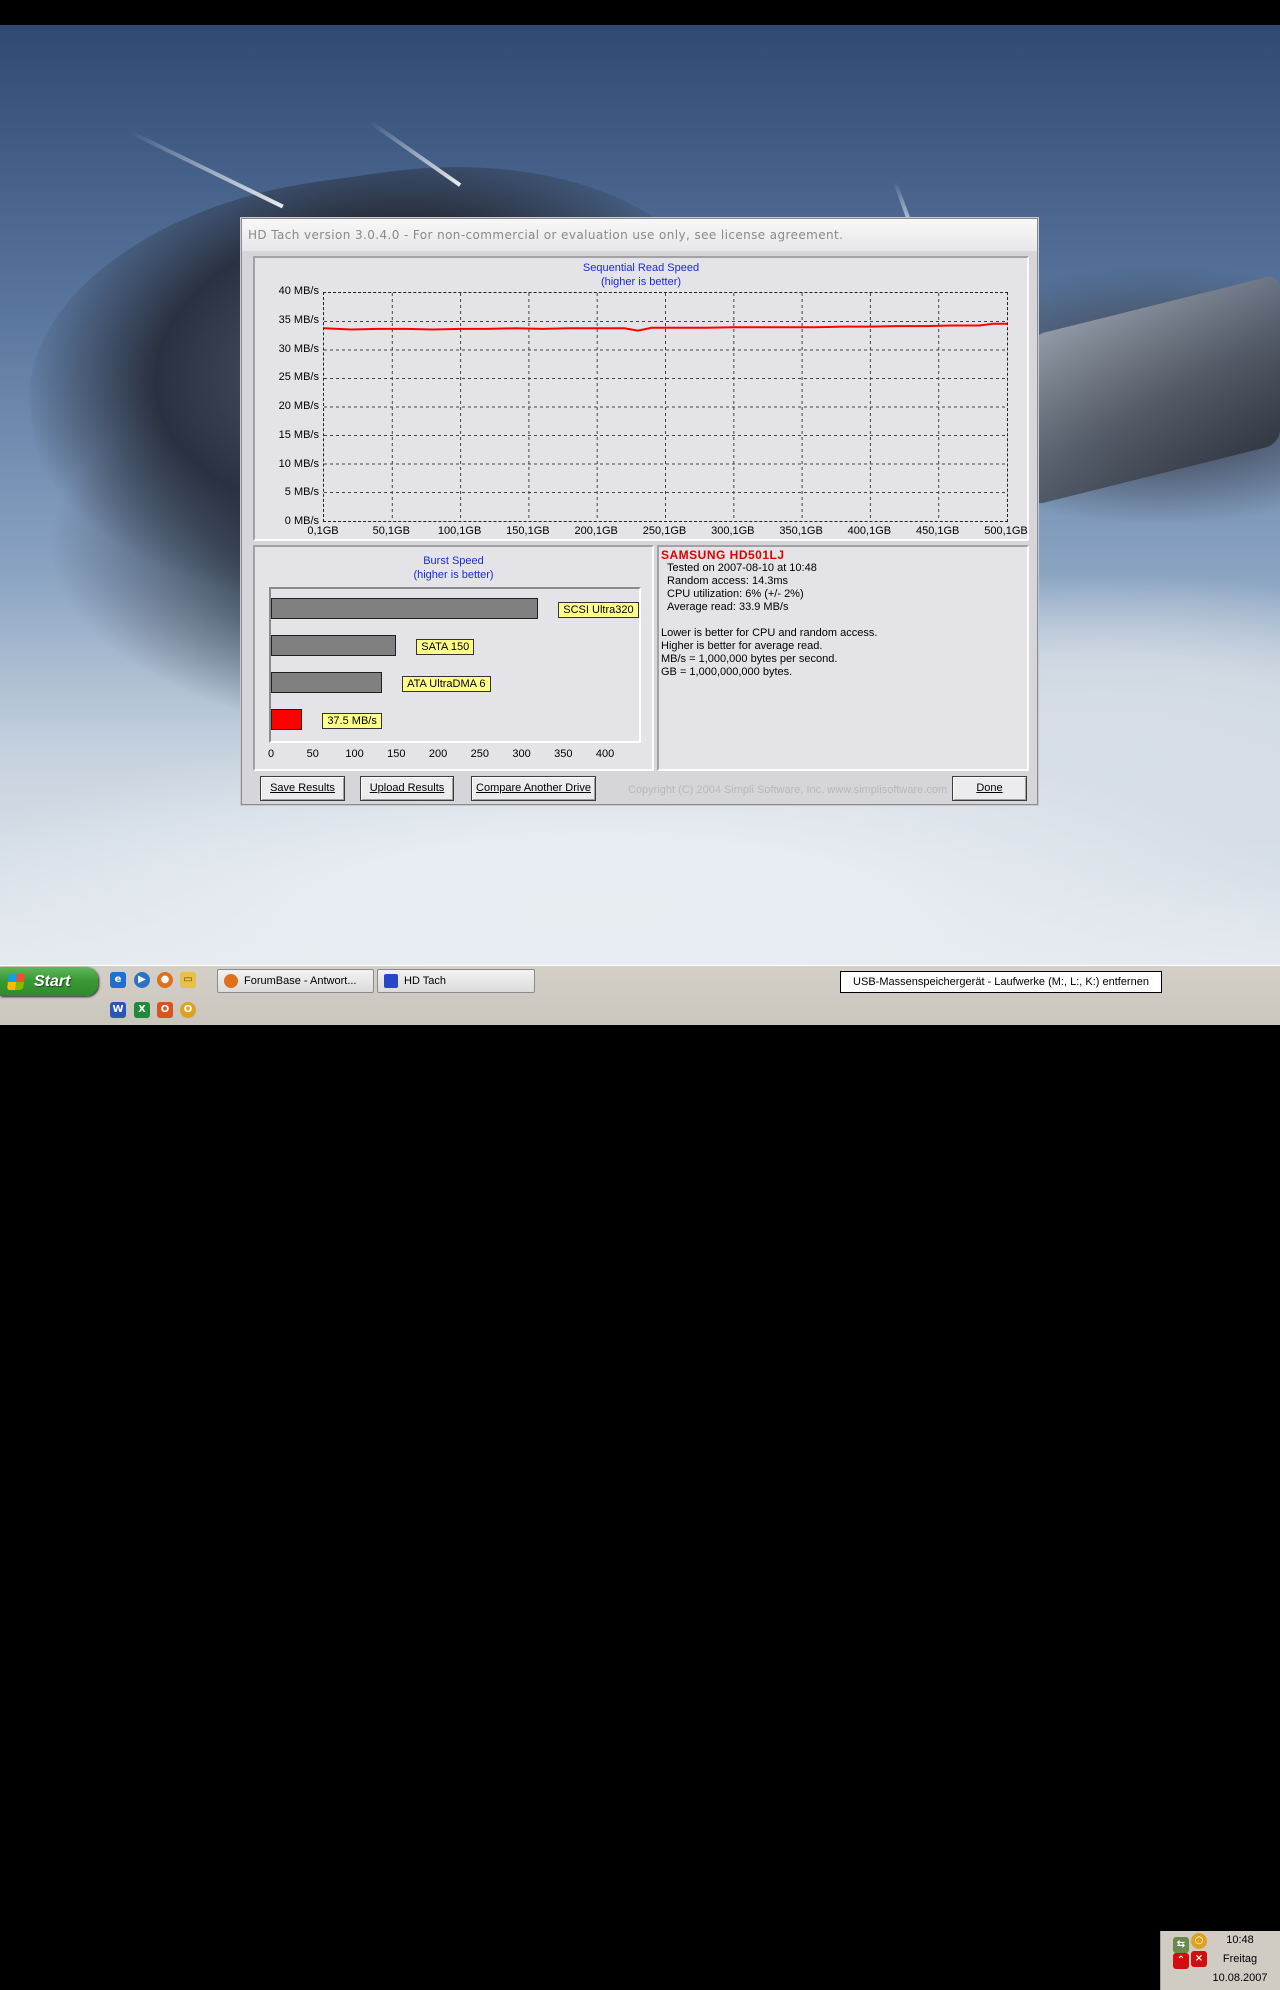 The image size is (1280, 1990). Describe the element at coordinates (1155, 390) in the screenshot. I see `wallpaper-ship-wing` at that location.